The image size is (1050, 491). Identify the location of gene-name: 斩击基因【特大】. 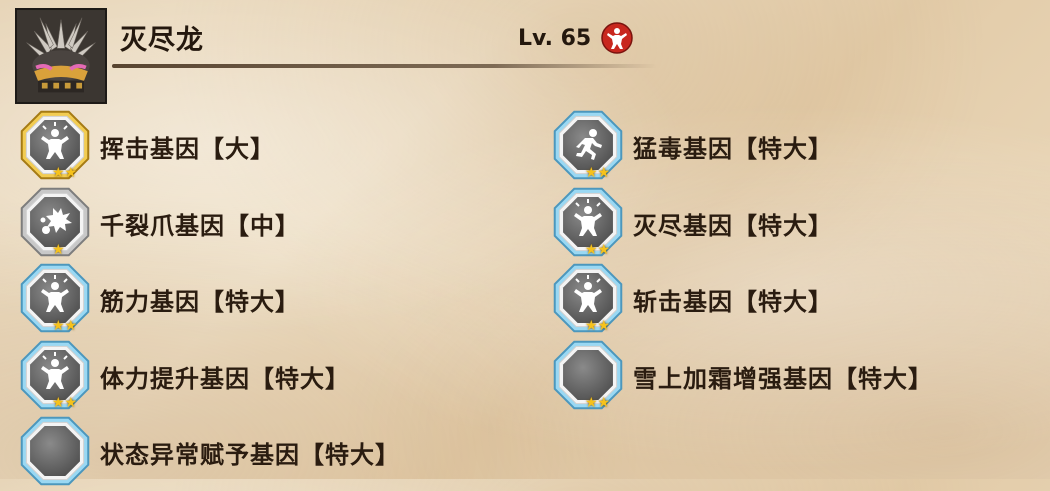
(733, 301).